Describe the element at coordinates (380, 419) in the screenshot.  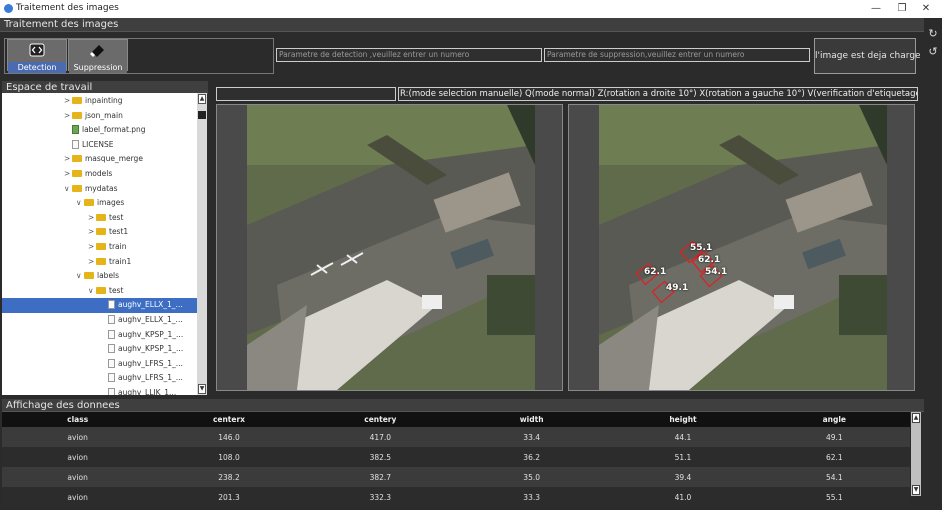
I see `column-header: centery` at that location.